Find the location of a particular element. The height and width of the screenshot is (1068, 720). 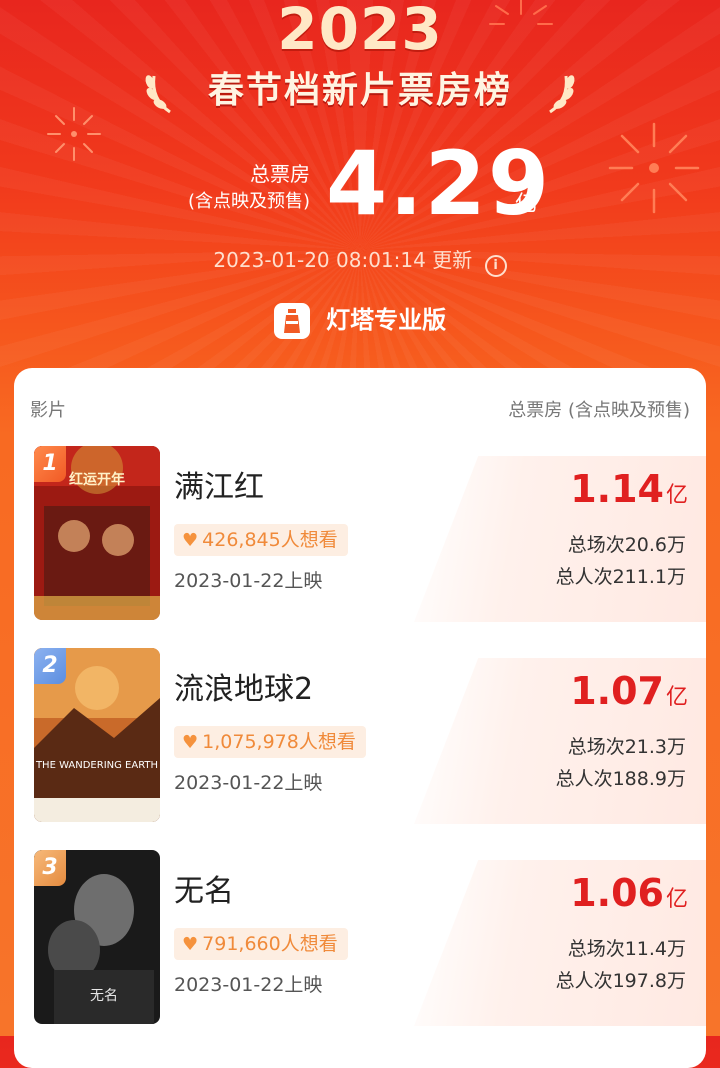

movie-gross: 1.06亿 is located at coordinates (629, 893).